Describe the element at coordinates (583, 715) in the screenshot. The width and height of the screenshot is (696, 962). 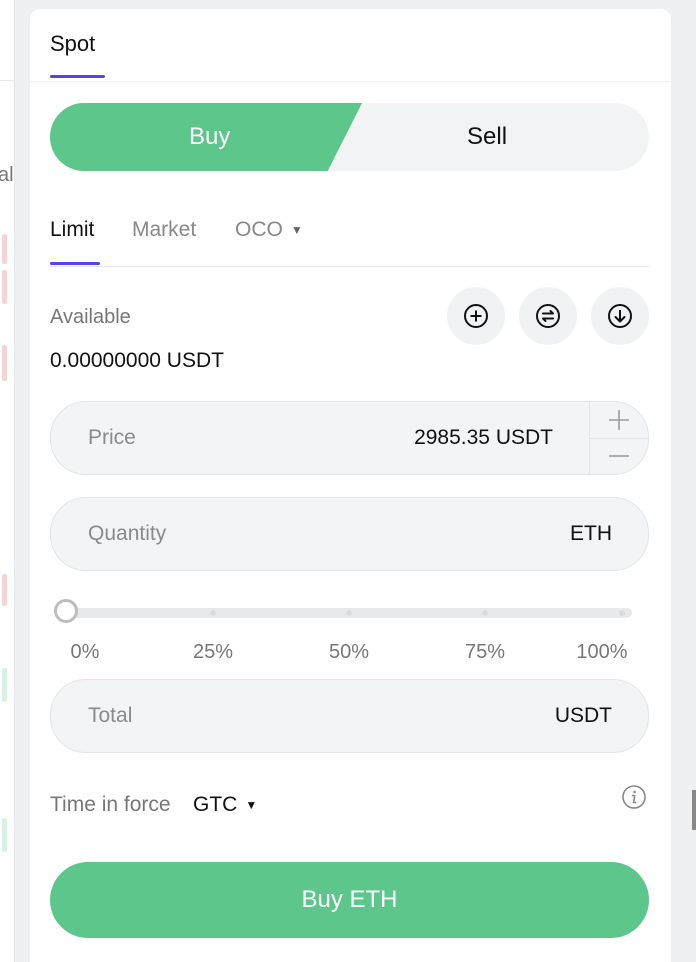
I see `total-unit: USDT` at that location.